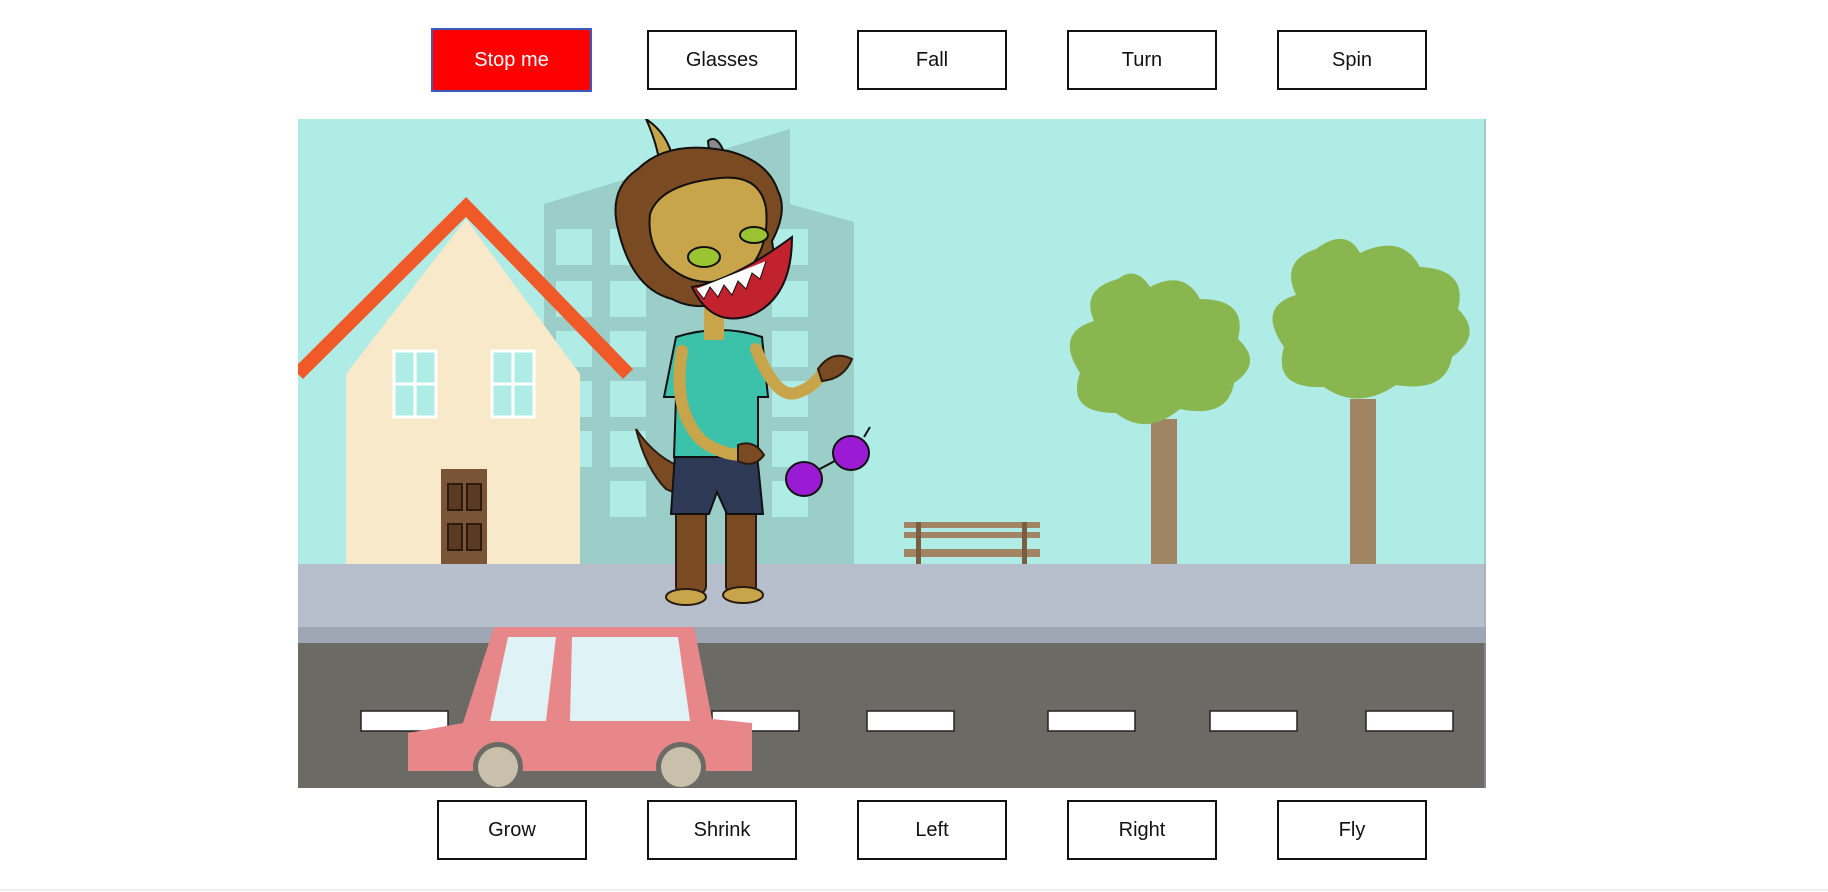 This screenshot has width=1828, height=892. I want to click on page-divider, so click(914, 890).